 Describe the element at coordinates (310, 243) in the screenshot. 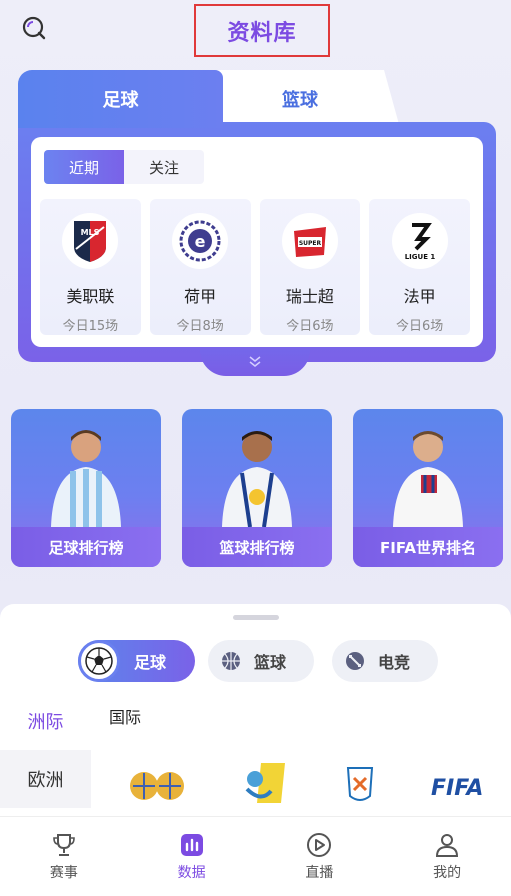

I see `swiss-logo-text: SUPER` at that location.